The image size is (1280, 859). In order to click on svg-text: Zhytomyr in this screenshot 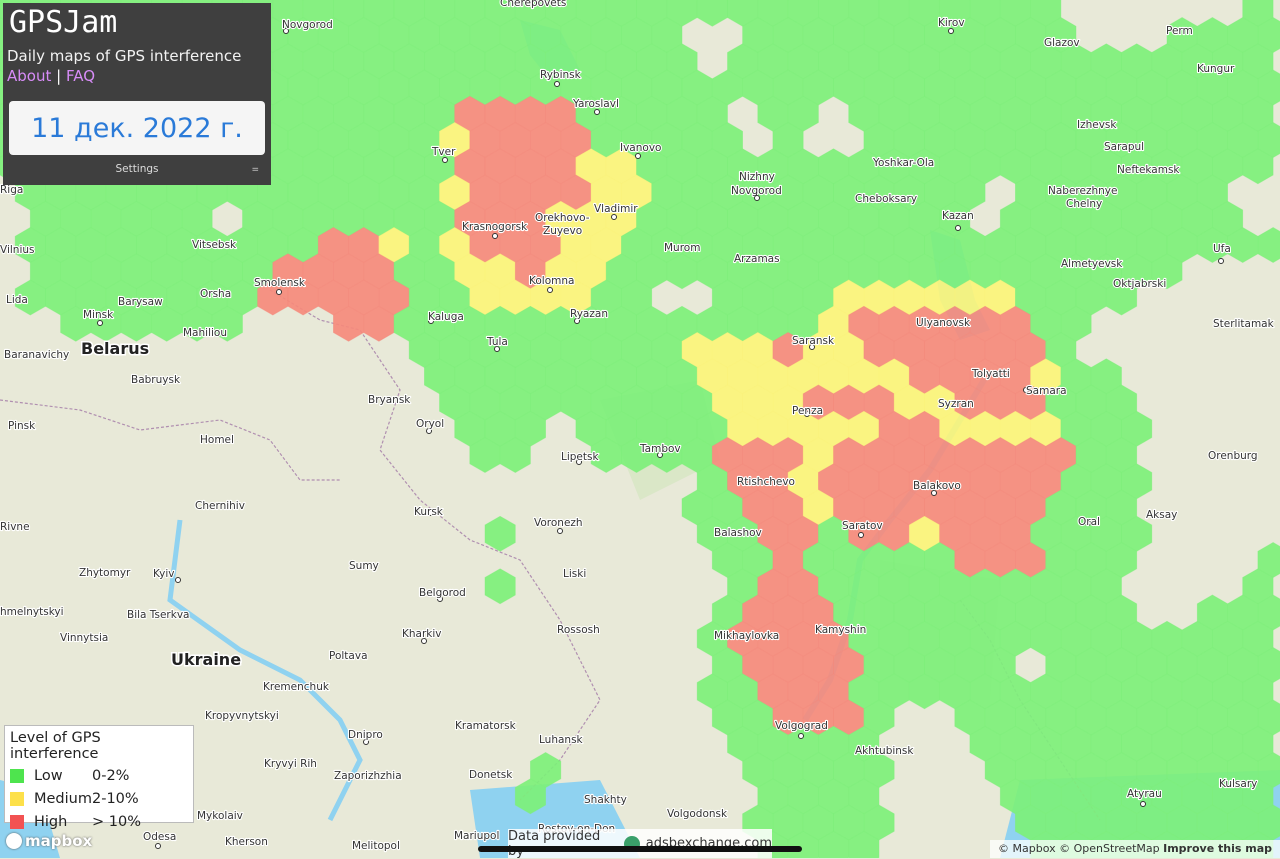, I will do `click(105, 573)`.